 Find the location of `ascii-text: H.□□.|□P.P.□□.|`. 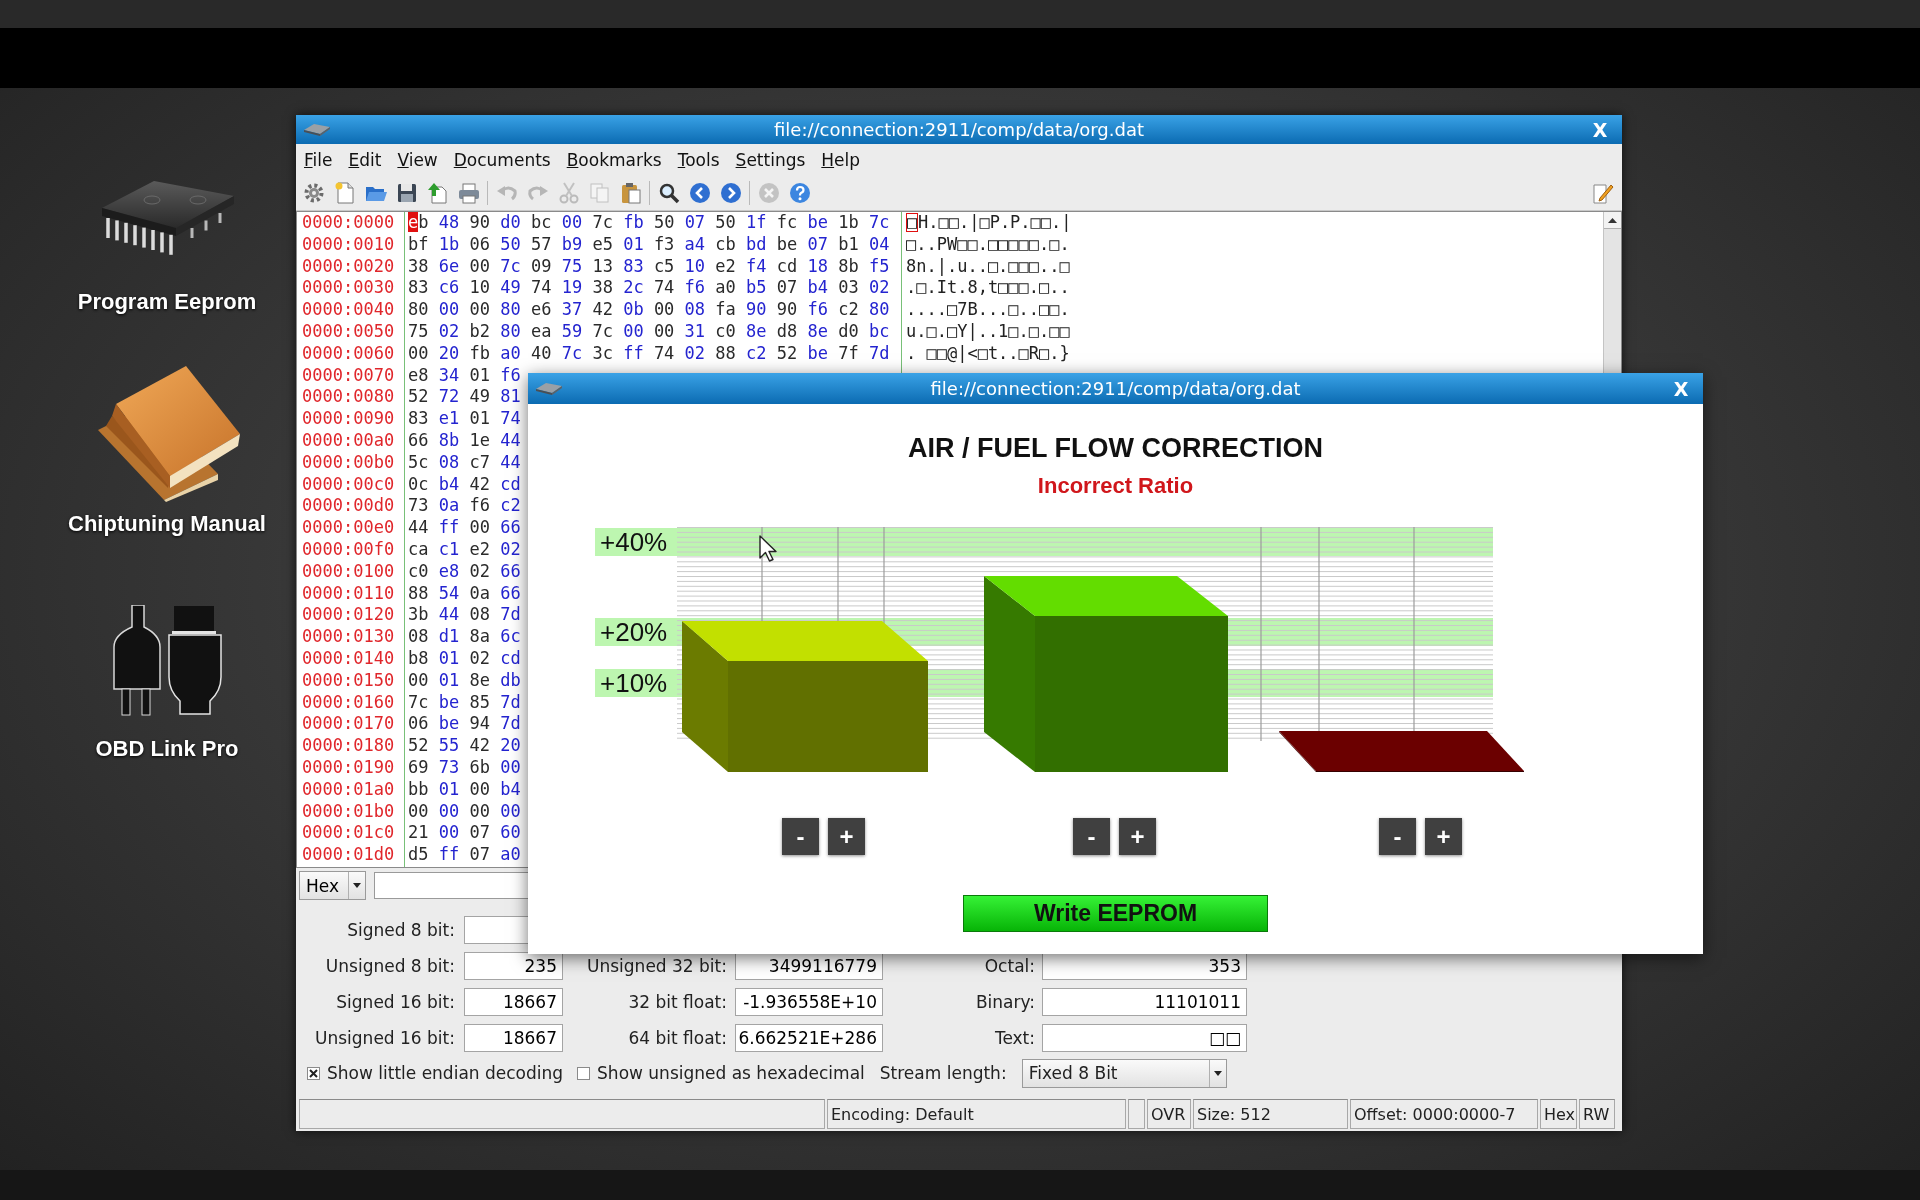

ascii-text: H.□□.|□P.P.□□.| is located at coordinates (995, 222).